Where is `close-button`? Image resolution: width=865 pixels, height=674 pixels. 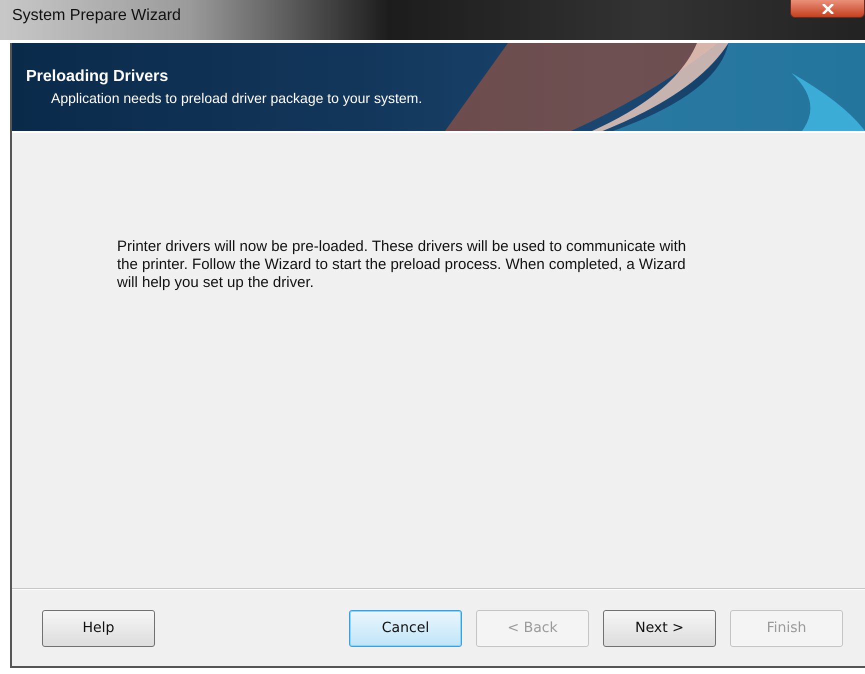
close-button is located at coordinates (827, 9).